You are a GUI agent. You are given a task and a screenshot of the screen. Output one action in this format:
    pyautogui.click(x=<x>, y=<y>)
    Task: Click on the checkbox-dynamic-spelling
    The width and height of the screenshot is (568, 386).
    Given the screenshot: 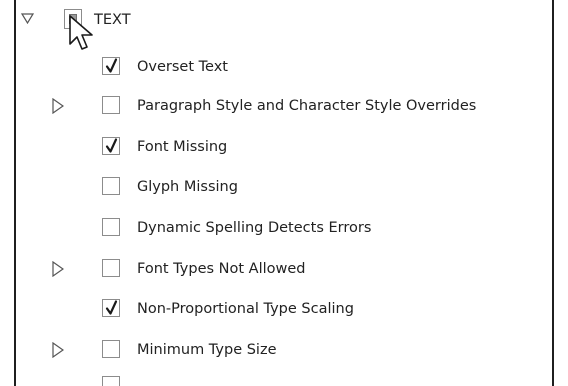 What is the action you would take?
    pyautogui.click(x=111, y=227)
    